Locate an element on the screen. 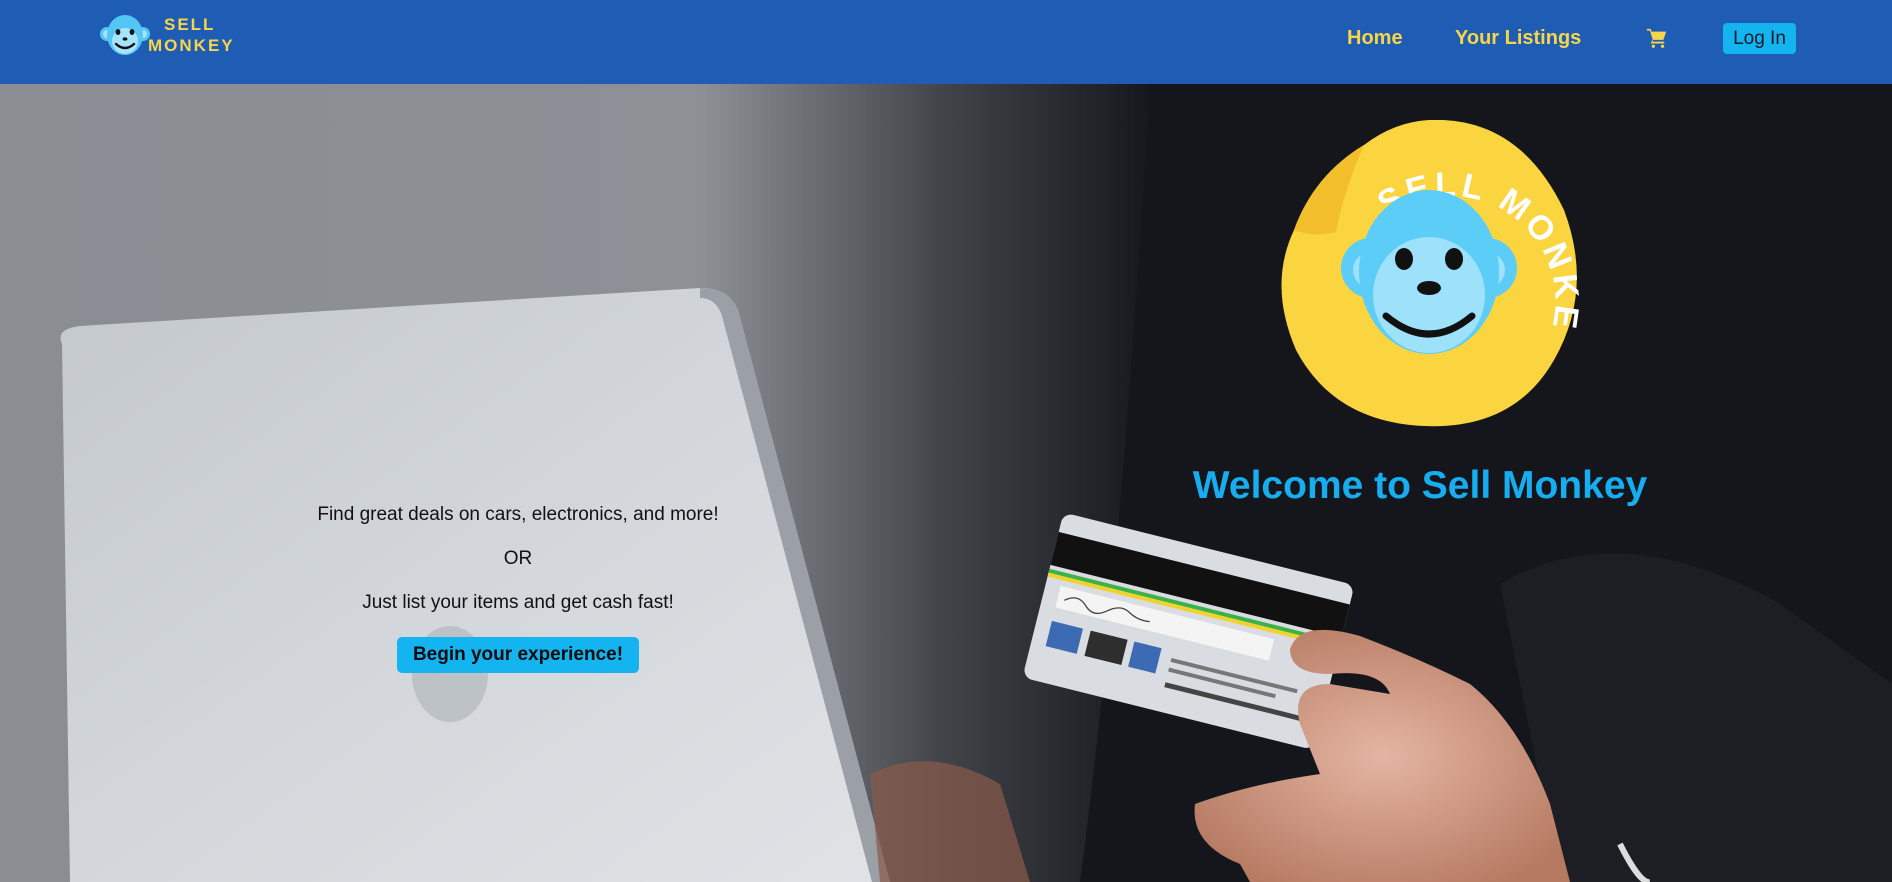 This screenshot has width=1892, height=882. brand-wordmark: SELL MONKEY is located at coordinates (191, 35).